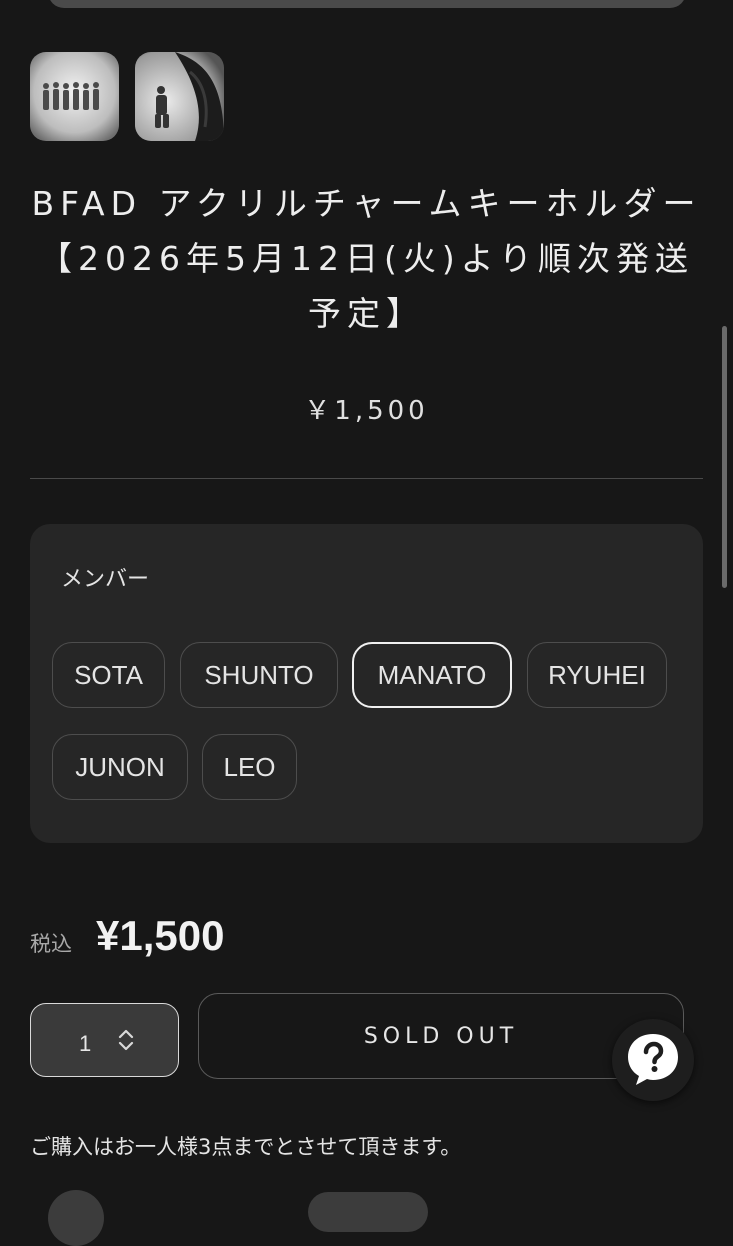 Image resolution: width=733 pixels, height=1246 pixels. What do you see at coordinates (249, 767) in the screenshot?
I see `variant-option-leo: LEO` at bounding box center [249, 767].